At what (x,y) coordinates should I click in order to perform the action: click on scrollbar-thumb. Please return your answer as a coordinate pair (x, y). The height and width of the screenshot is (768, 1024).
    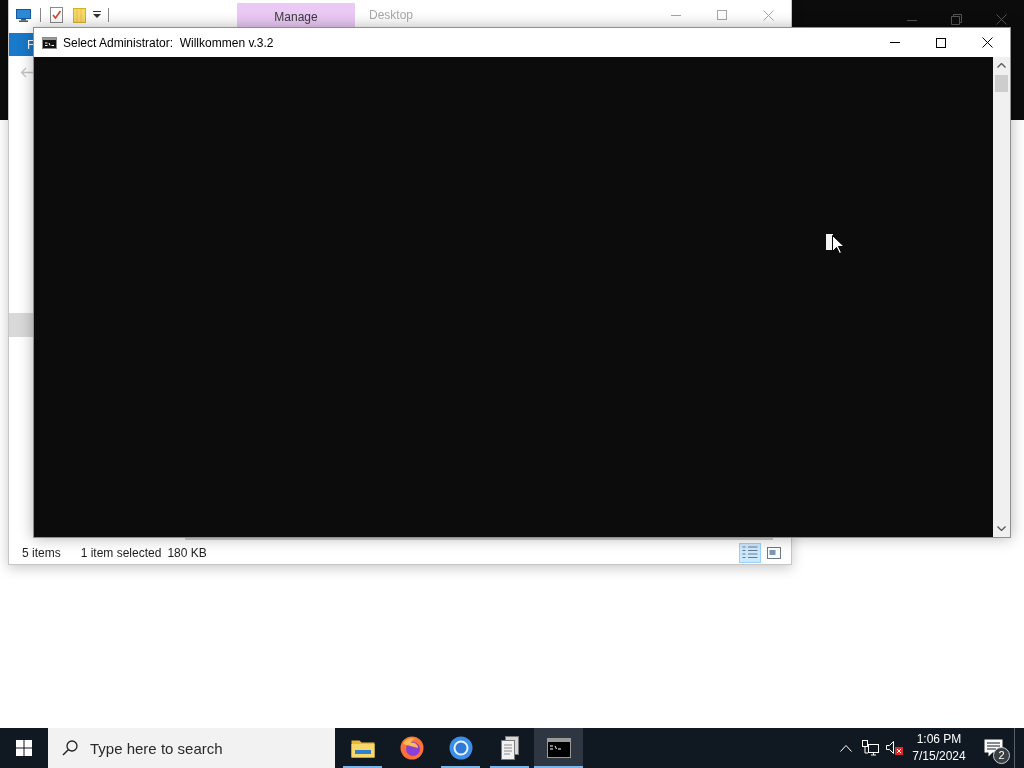
    Looking at the image, I should click on (1001, 83).